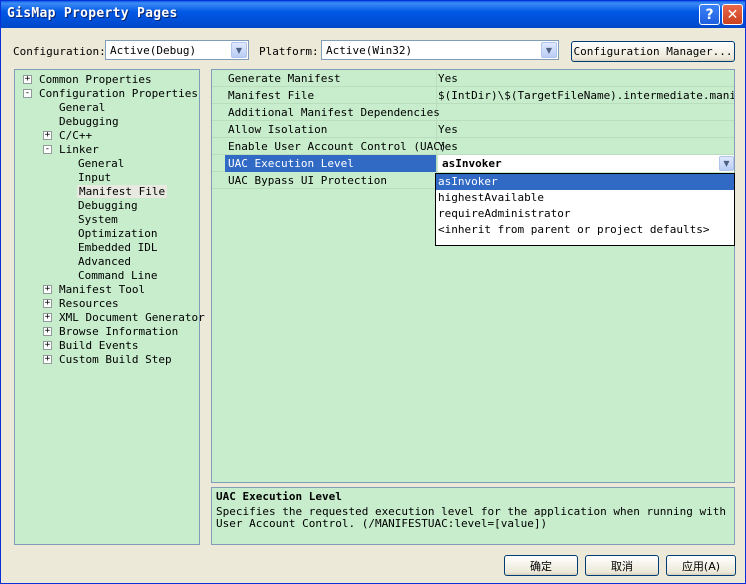  What do you see at coordinates (278, 129) in the screenshot?
I see `property-name: Allow Isolation` at bounding box center [278, 129].